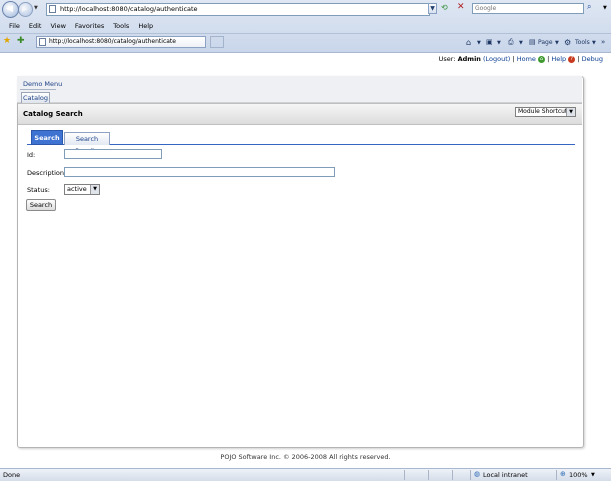 This screenshot has height=481, width=611. Describe the element at coordinates (7, 41) in the screenshot. I see `favorites-star-icon: ★` at that location.